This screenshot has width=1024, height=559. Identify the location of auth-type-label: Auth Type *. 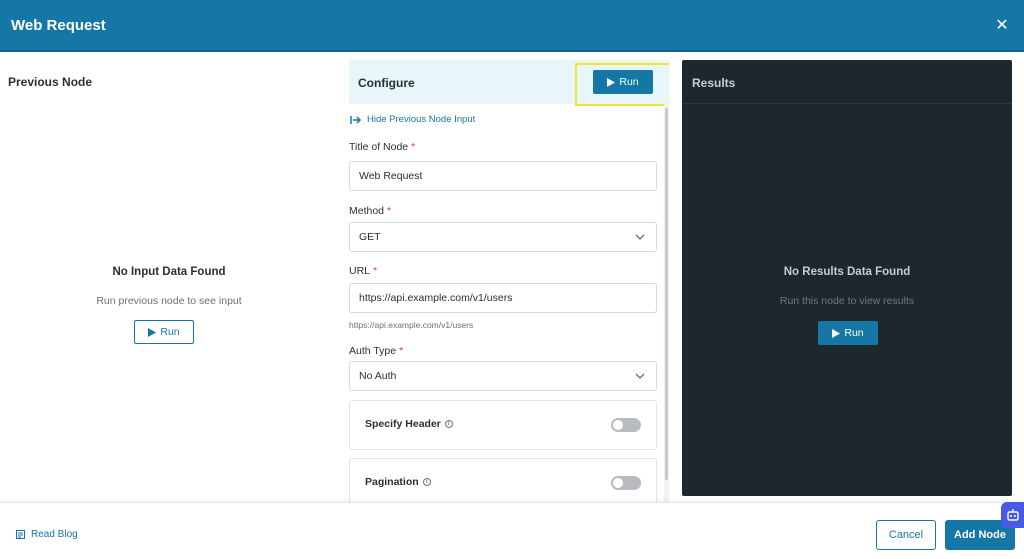
(376, 351).